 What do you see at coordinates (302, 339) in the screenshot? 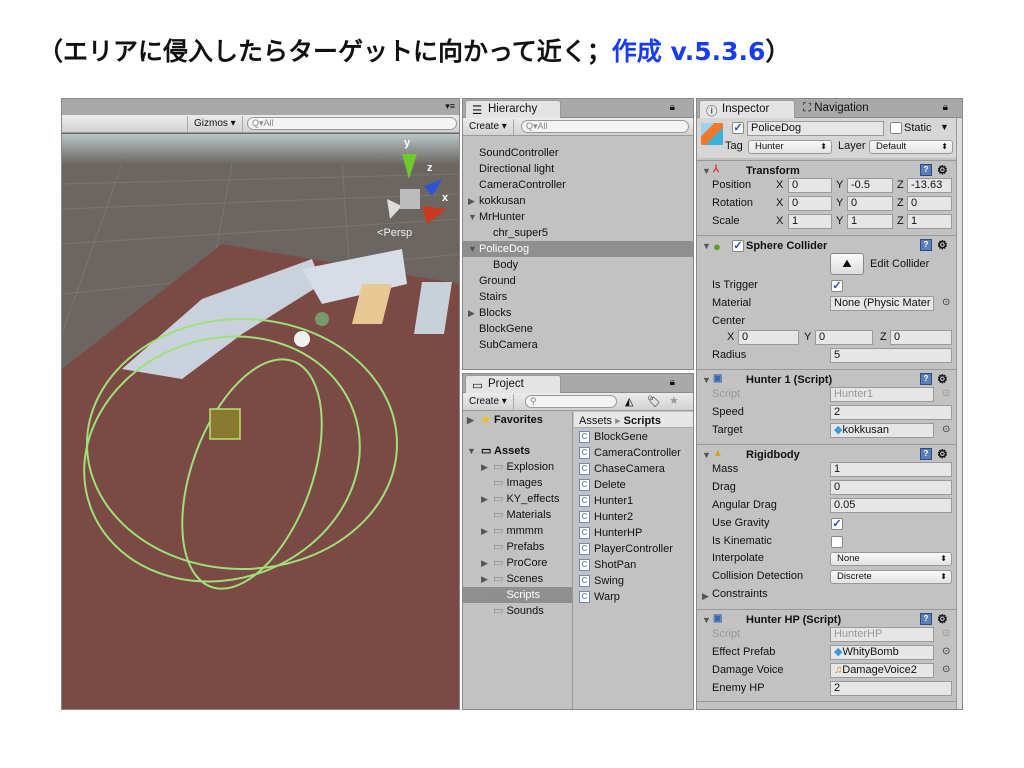
I see `hunter-character` at bounding box center [302, 339].